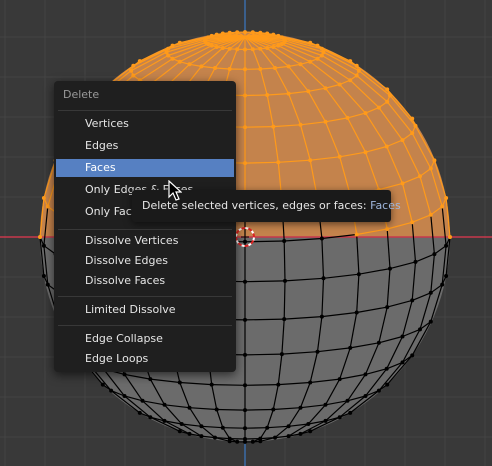 This screenshot has height=466, width=492. What do you see at coordinates (145, 241) in the screenshot?
I see `menu-item-dissolve-vertices: Dissolve Vertices` at bounding box center [145, 241].